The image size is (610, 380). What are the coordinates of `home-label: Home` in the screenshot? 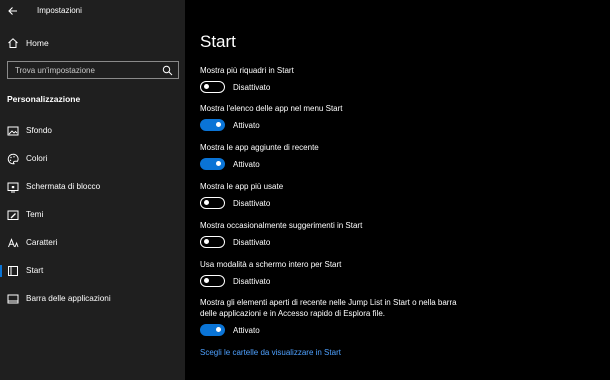 It's located at (37, 43).